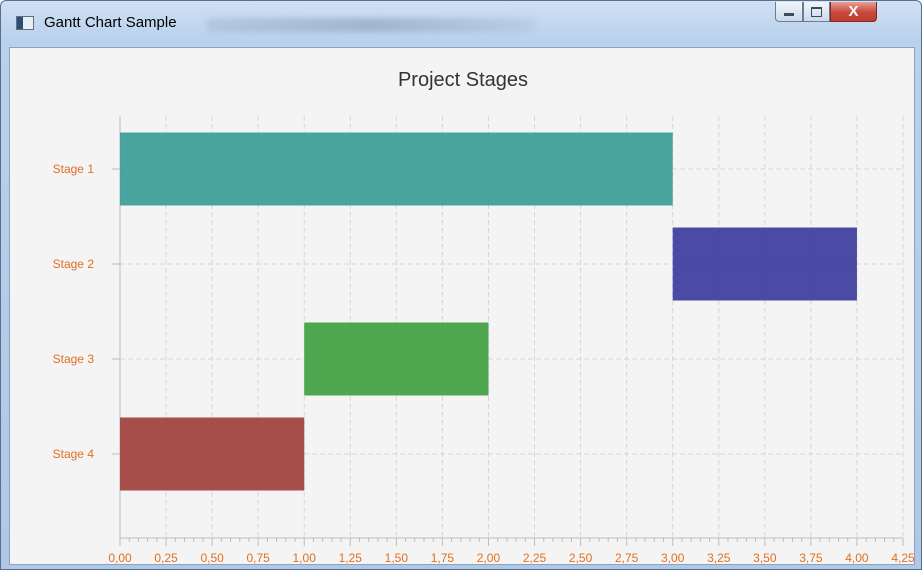 This screenshot has height=570, width=922. Describe the element at coordinates (25, 23) in the screenshot. I see `app-window-icon` at that location.